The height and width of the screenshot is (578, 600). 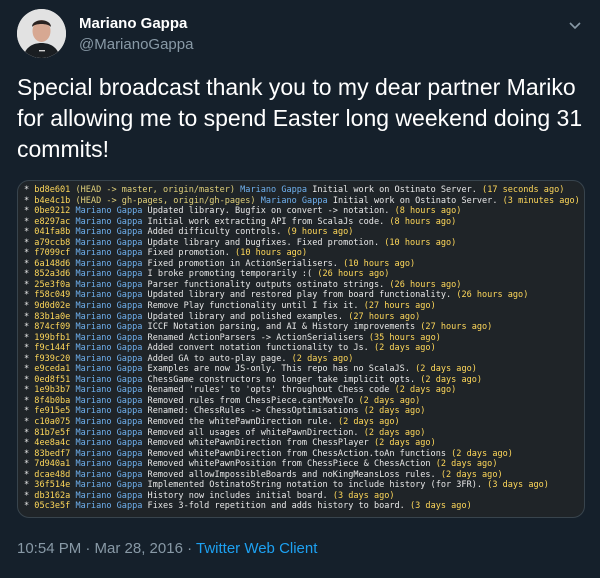 I want to click on user-name: Mariano Gappa, so click(x=133, y=23).